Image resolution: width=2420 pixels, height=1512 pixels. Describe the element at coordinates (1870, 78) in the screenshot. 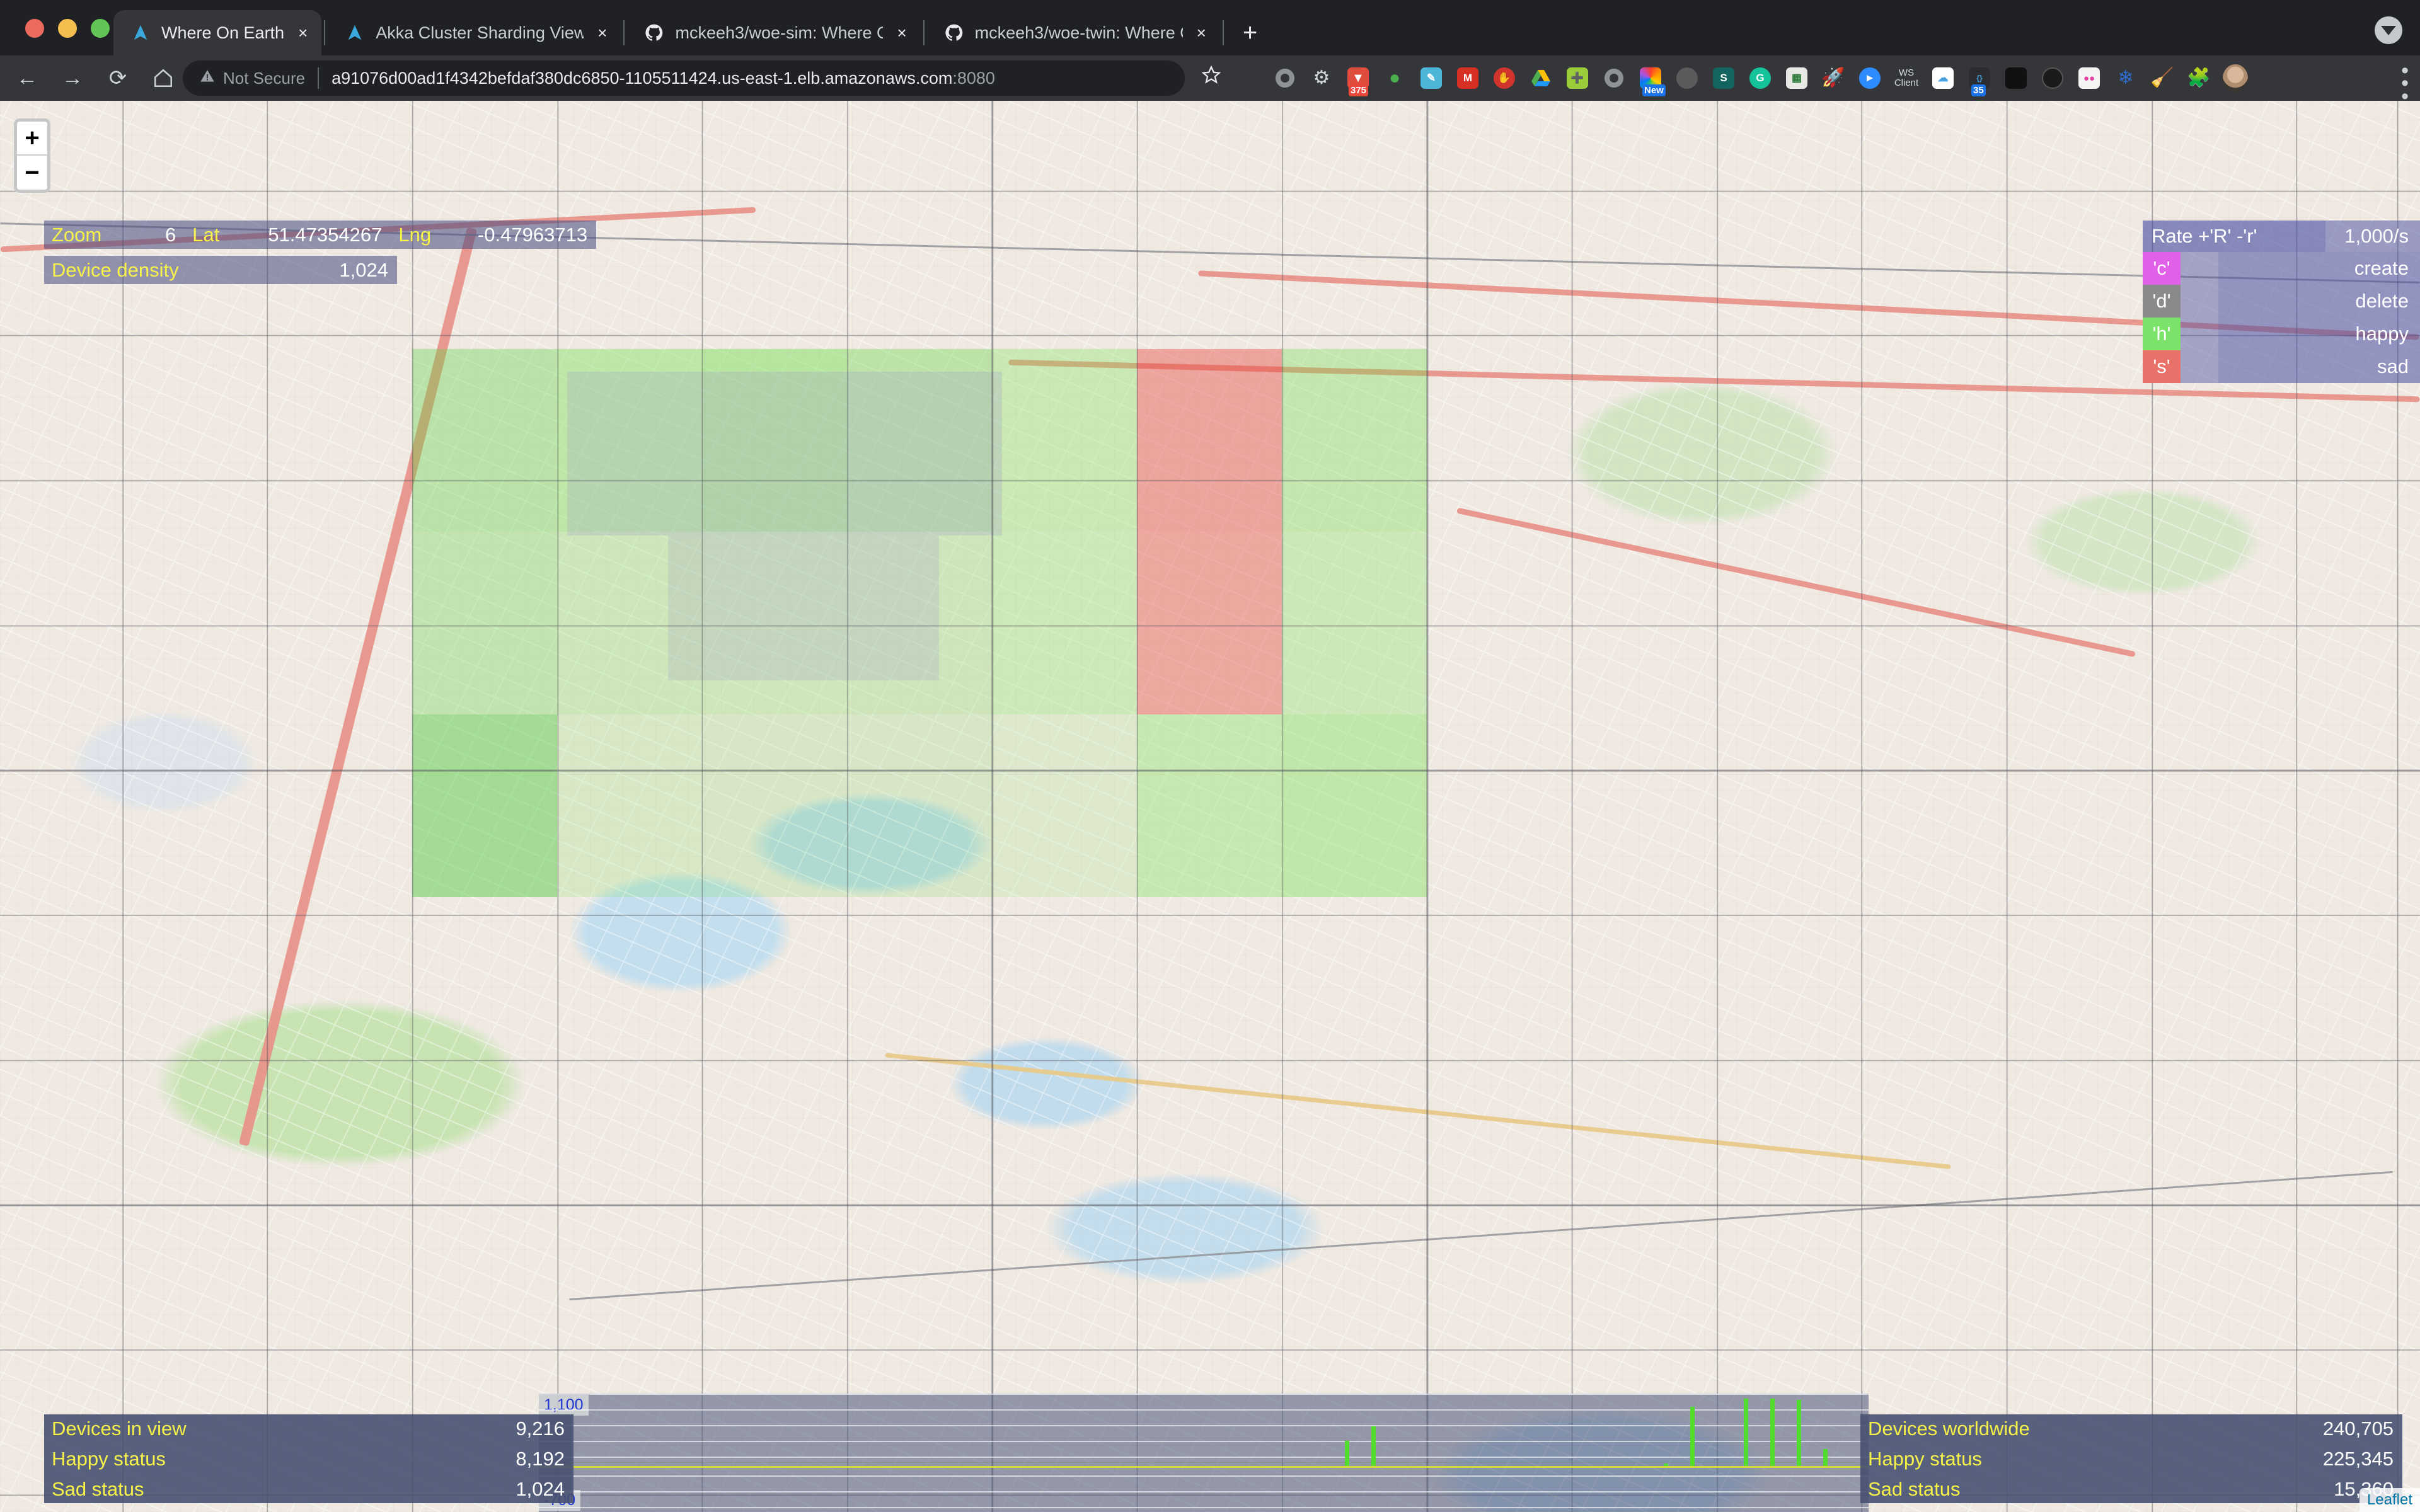

I see `zoom-video-extension-icon: ►` at that location.